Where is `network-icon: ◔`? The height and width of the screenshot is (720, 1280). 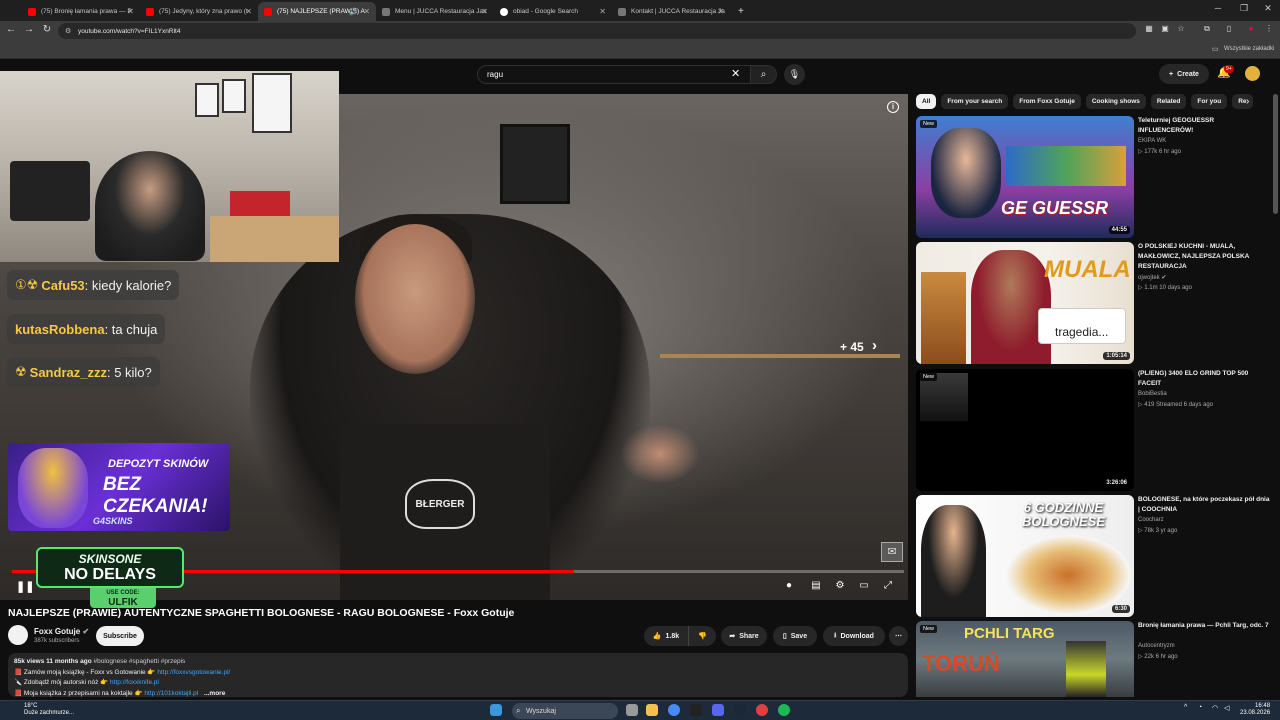 network-icon: ◔ is located at coordinates (1202, 710).